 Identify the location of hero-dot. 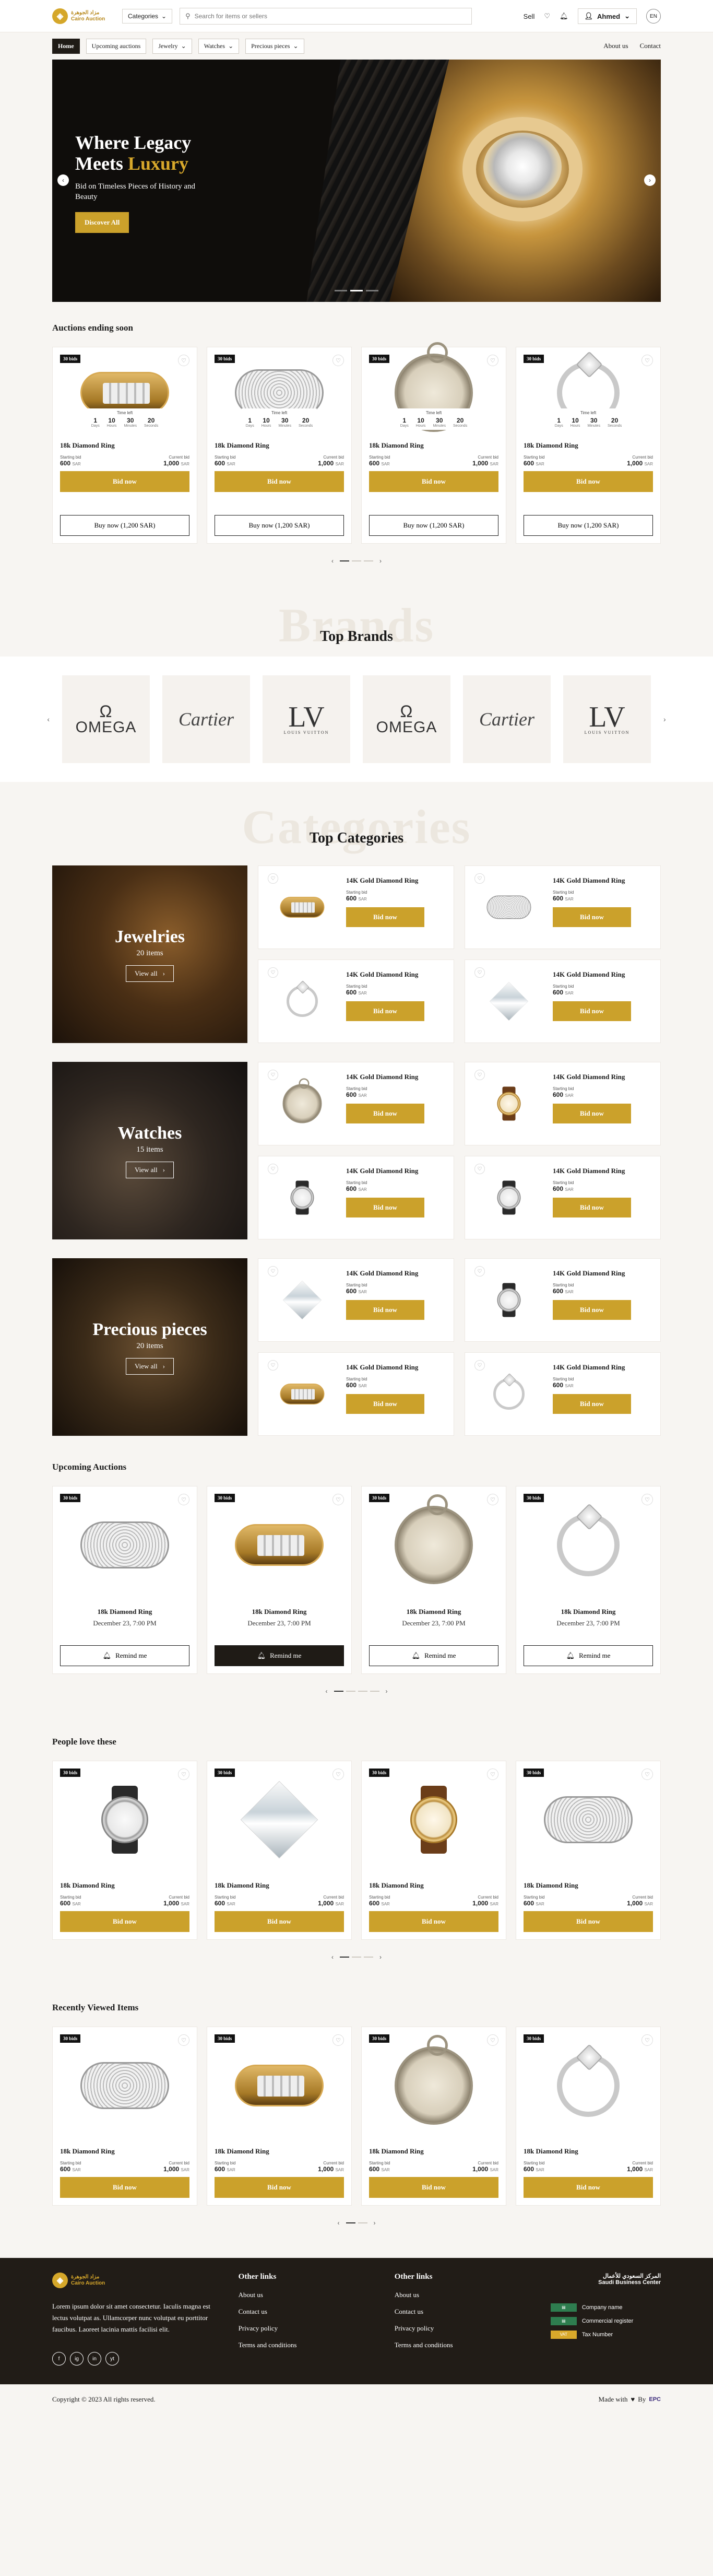
(356, 290).